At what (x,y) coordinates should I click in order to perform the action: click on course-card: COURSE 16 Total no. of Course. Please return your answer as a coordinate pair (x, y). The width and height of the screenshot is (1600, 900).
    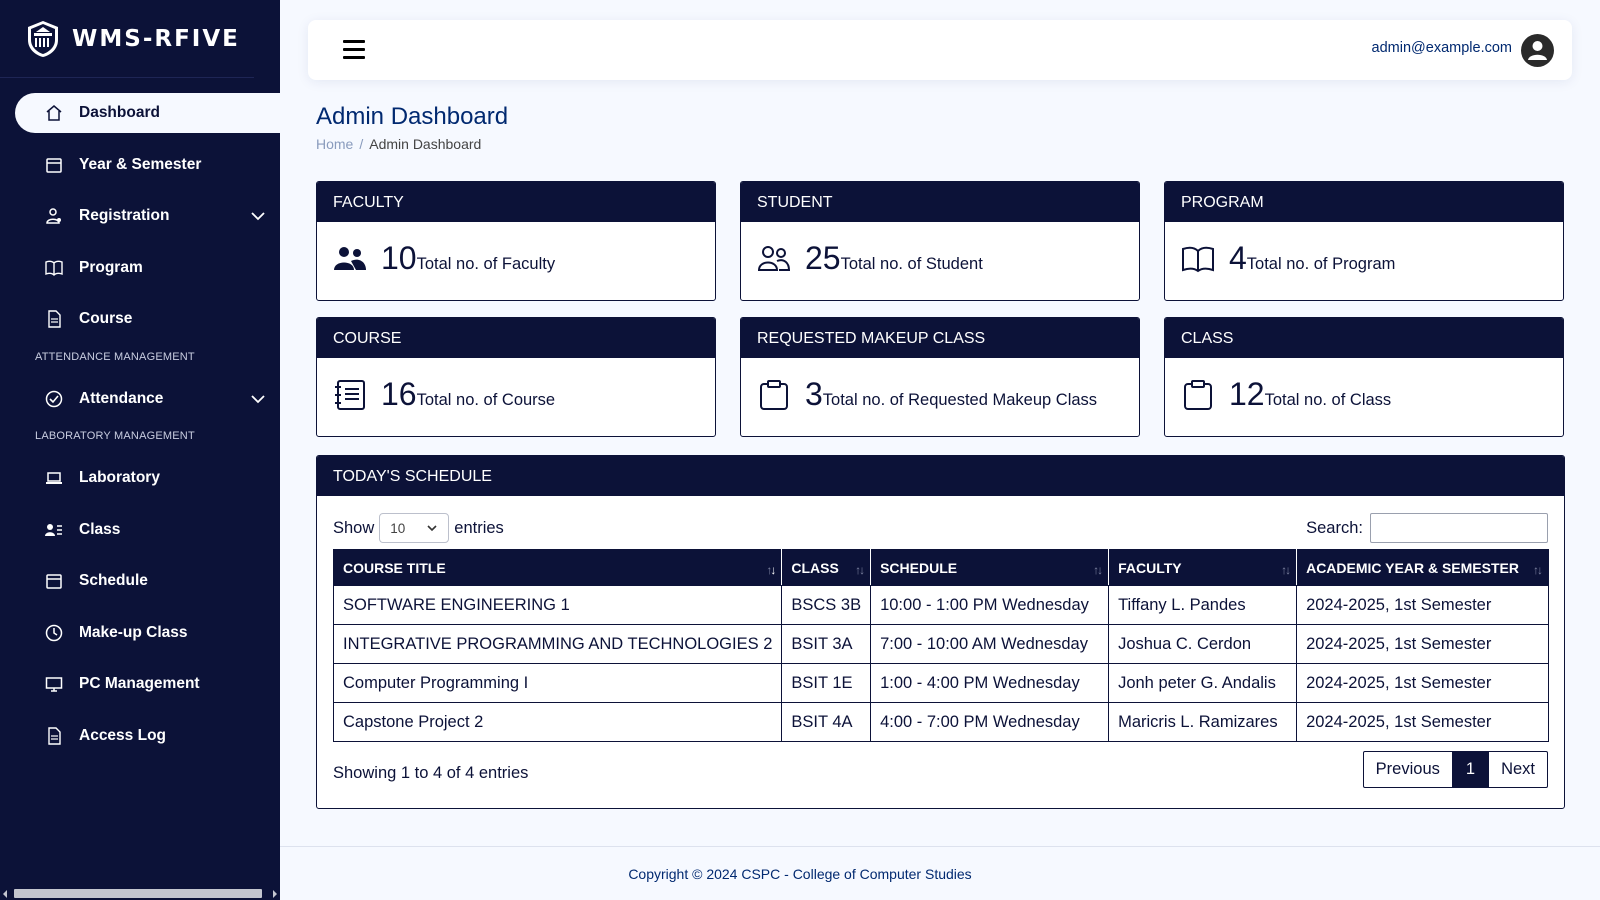
    Looking at the image, I should click on (516, 377).